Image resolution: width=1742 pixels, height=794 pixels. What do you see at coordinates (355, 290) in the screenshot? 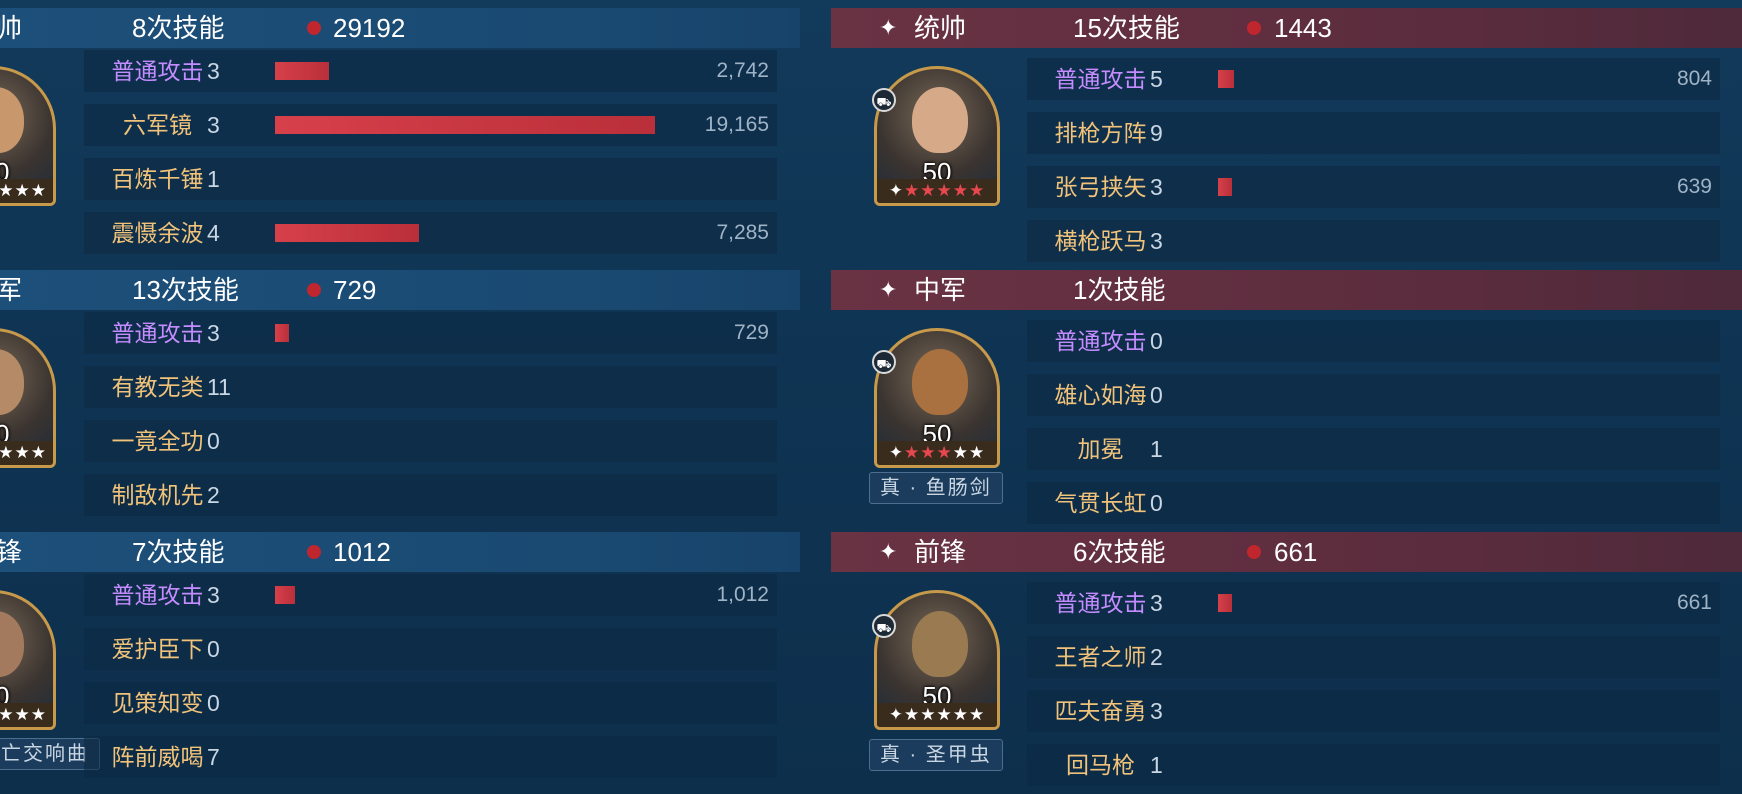
I see `total-damage: 729` at bounding box center [355, 290].